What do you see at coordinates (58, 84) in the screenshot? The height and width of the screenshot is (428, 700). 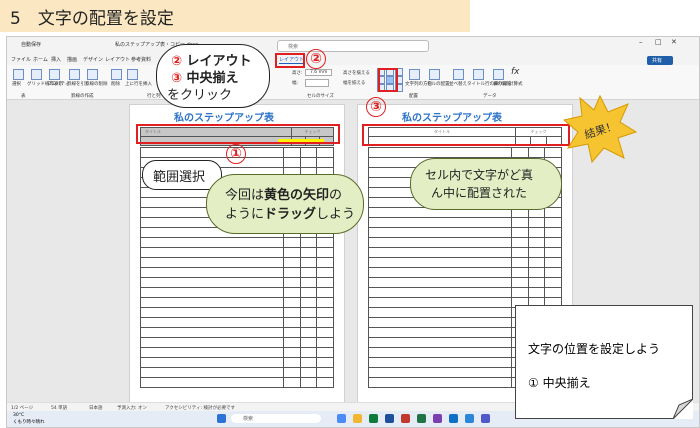 I see `properties-button: プロパティ` at bounding box center [58, 84].